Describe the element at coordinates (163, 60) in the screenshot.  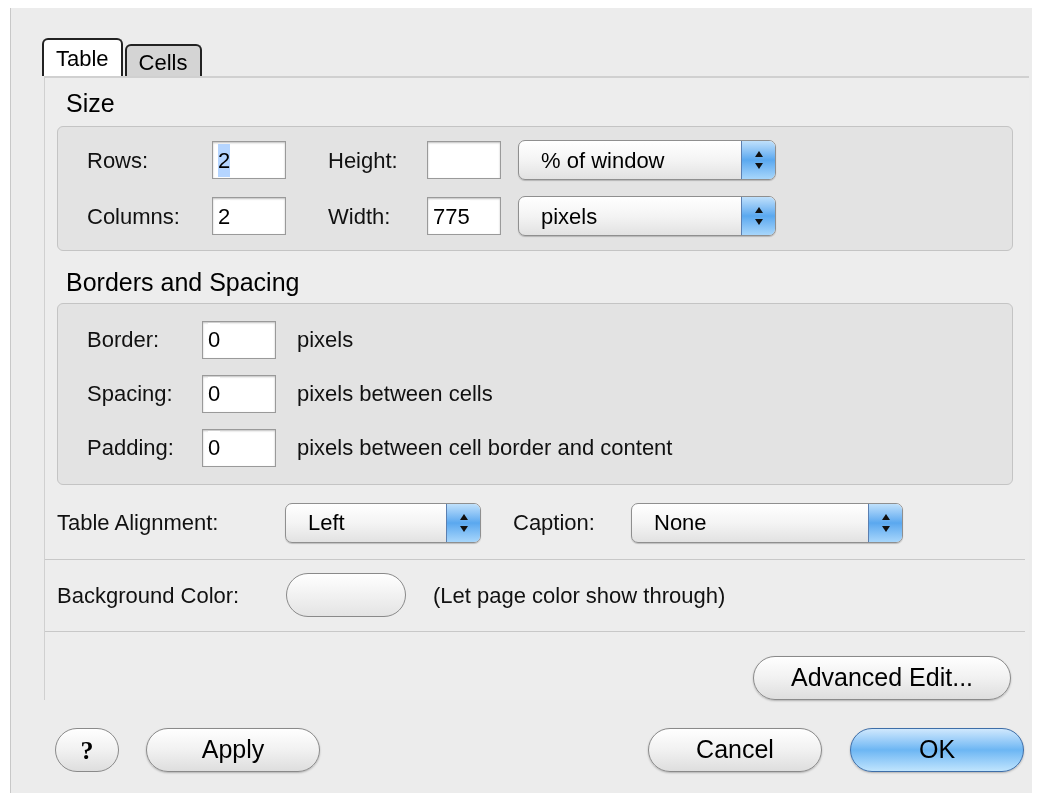
I see `tab: Cells` at that location.